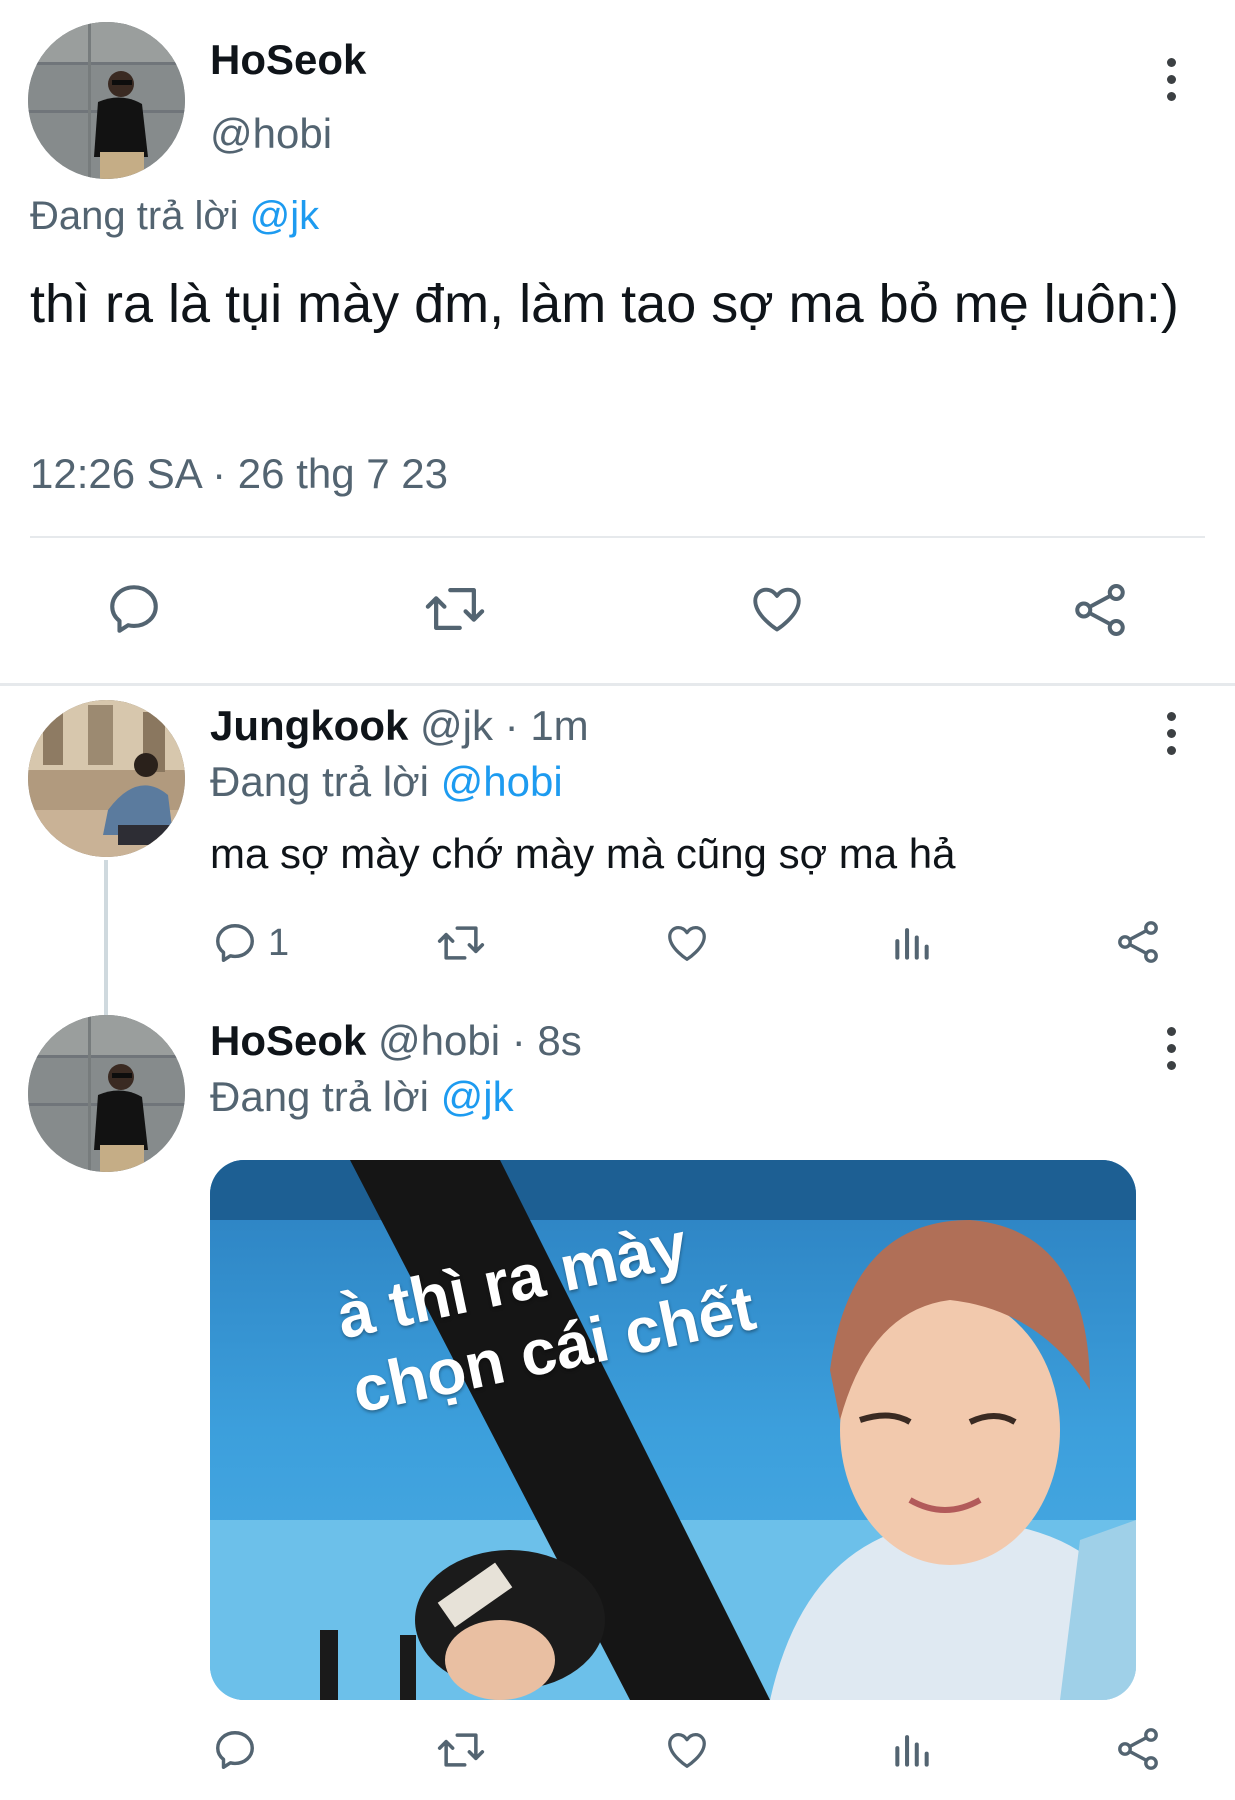 The width and height of the screenshot is (1235, 1800). Describe the element at coordinates (288, 1040) in the screenshot. I see `reply2-display-name: HoSeok` at that location.